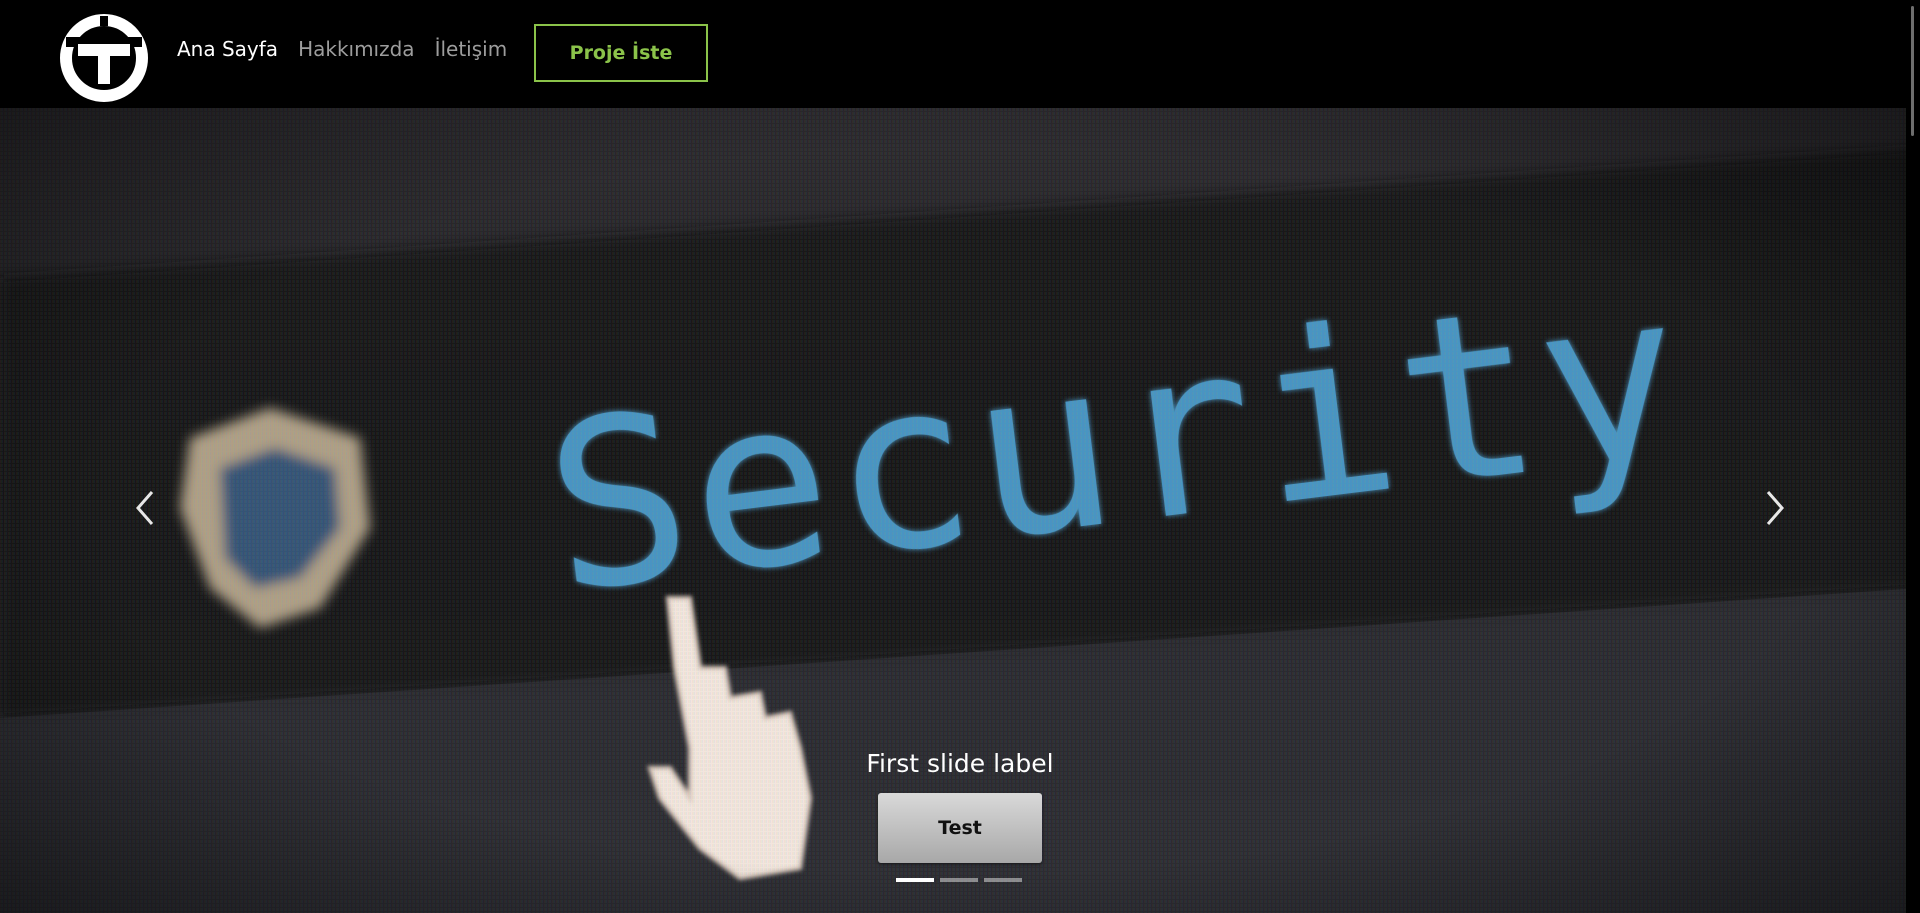 Image resolution: width=1920 pixels, height=913 pixels. What do you see at coordinates (1776, 508) in the screenshot?
I see `chevron-right-icon` at bounding box center [1776, 508].